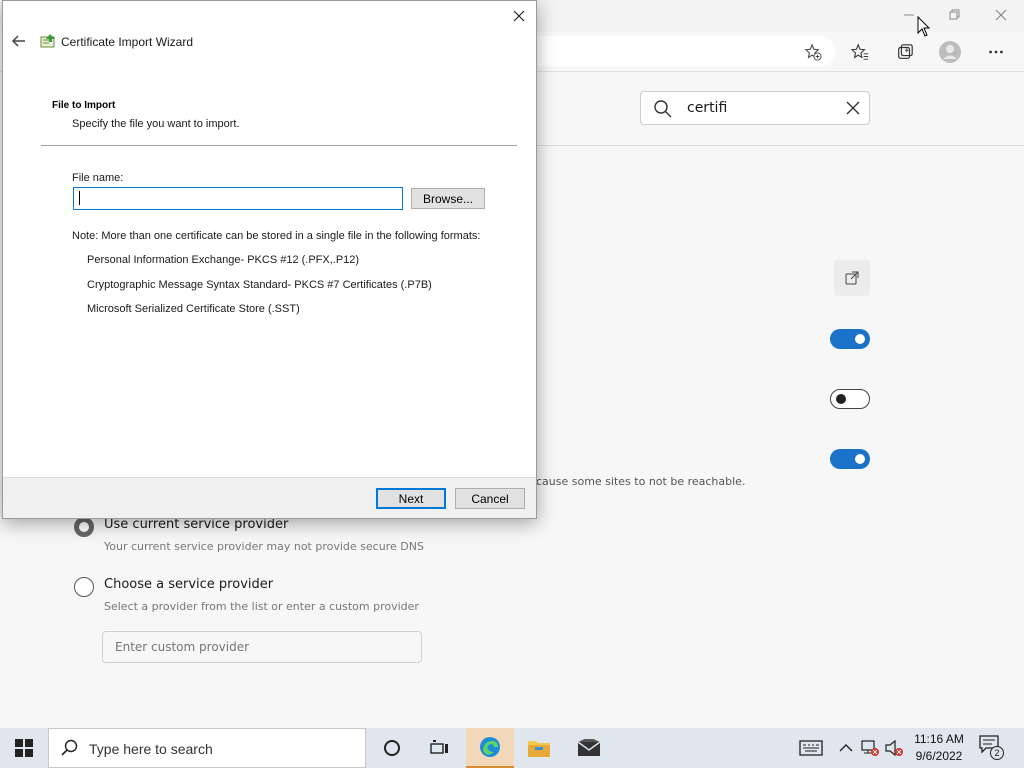 The width and height of the screenshot is (1024, 768). I want to click on show-hidden-icons-button, so click(846, 748).